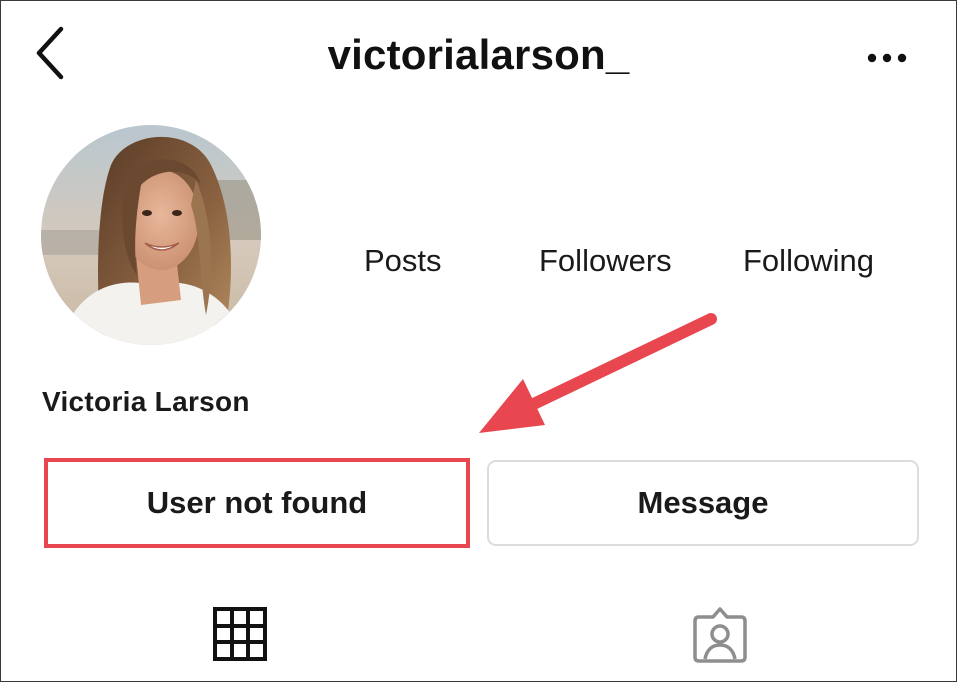 Image resolution: width=957 pixels, height=682 pixels. I want to click on tab-posts-grid, so click(240, 634).